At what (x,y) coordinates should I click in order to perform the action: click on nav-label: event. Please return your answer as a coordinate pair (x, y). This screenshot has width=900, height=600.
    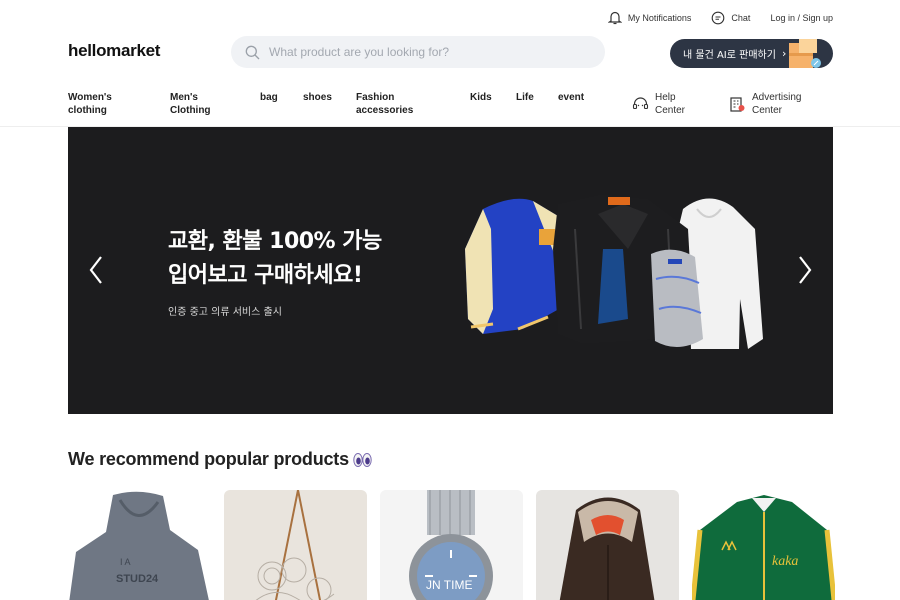
    Looking at the image, I should click on (571, 97).